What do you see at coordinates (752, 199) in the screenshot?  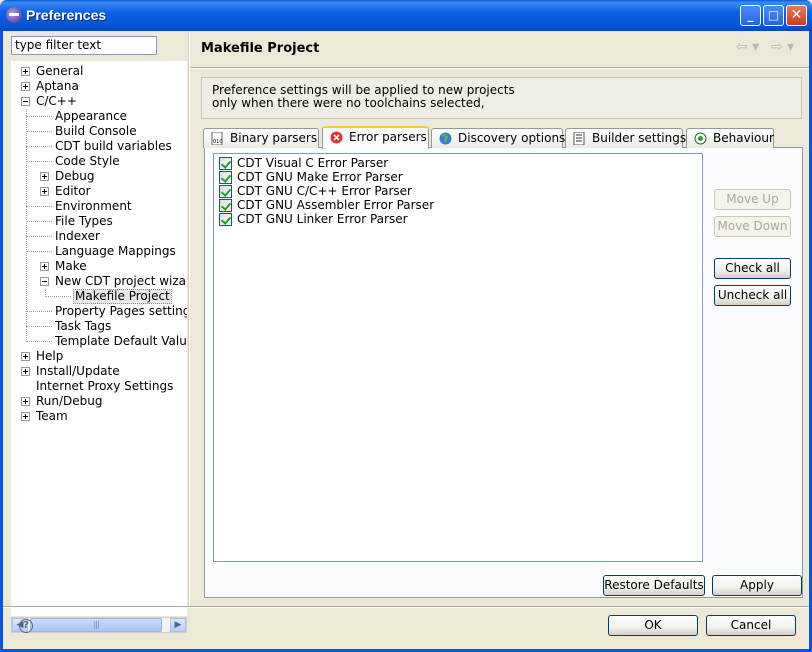 I see `move-up-button: Move Up` at bounding box center [752, 199].